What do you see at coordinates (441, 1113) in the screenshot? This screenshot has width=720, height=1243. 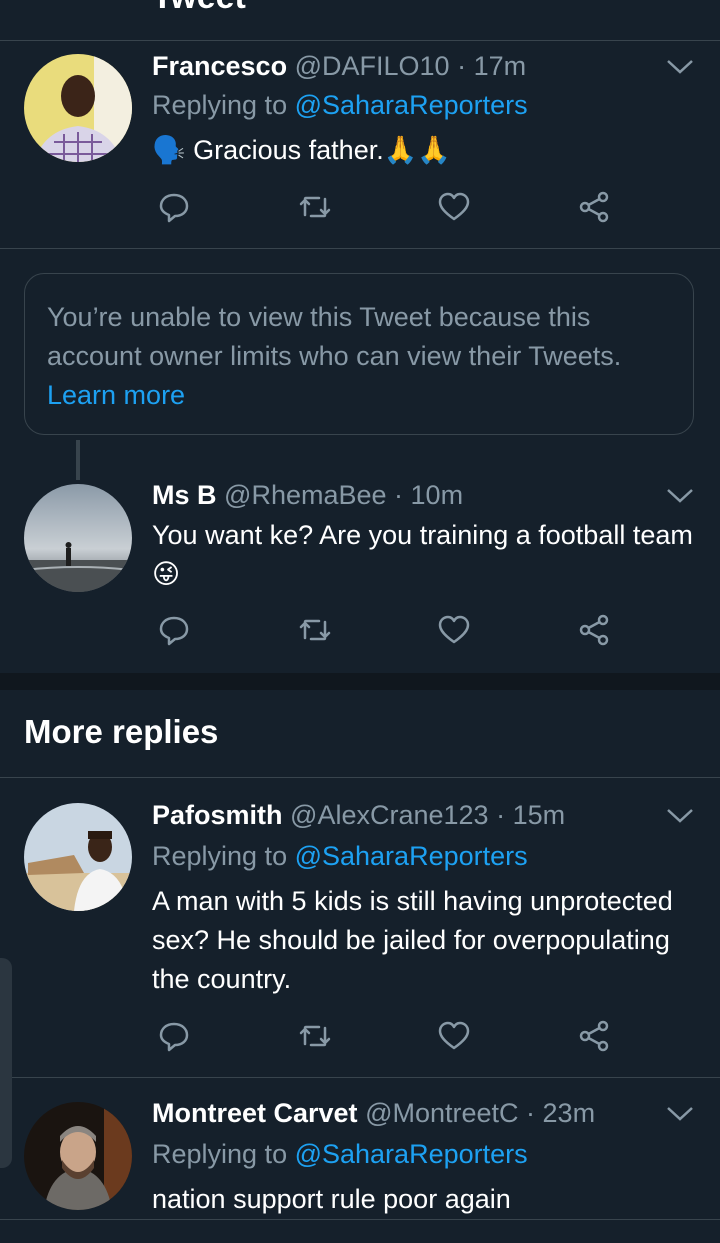 I see `user-handle: @MontreetC` at bounding box center [441, 1113].